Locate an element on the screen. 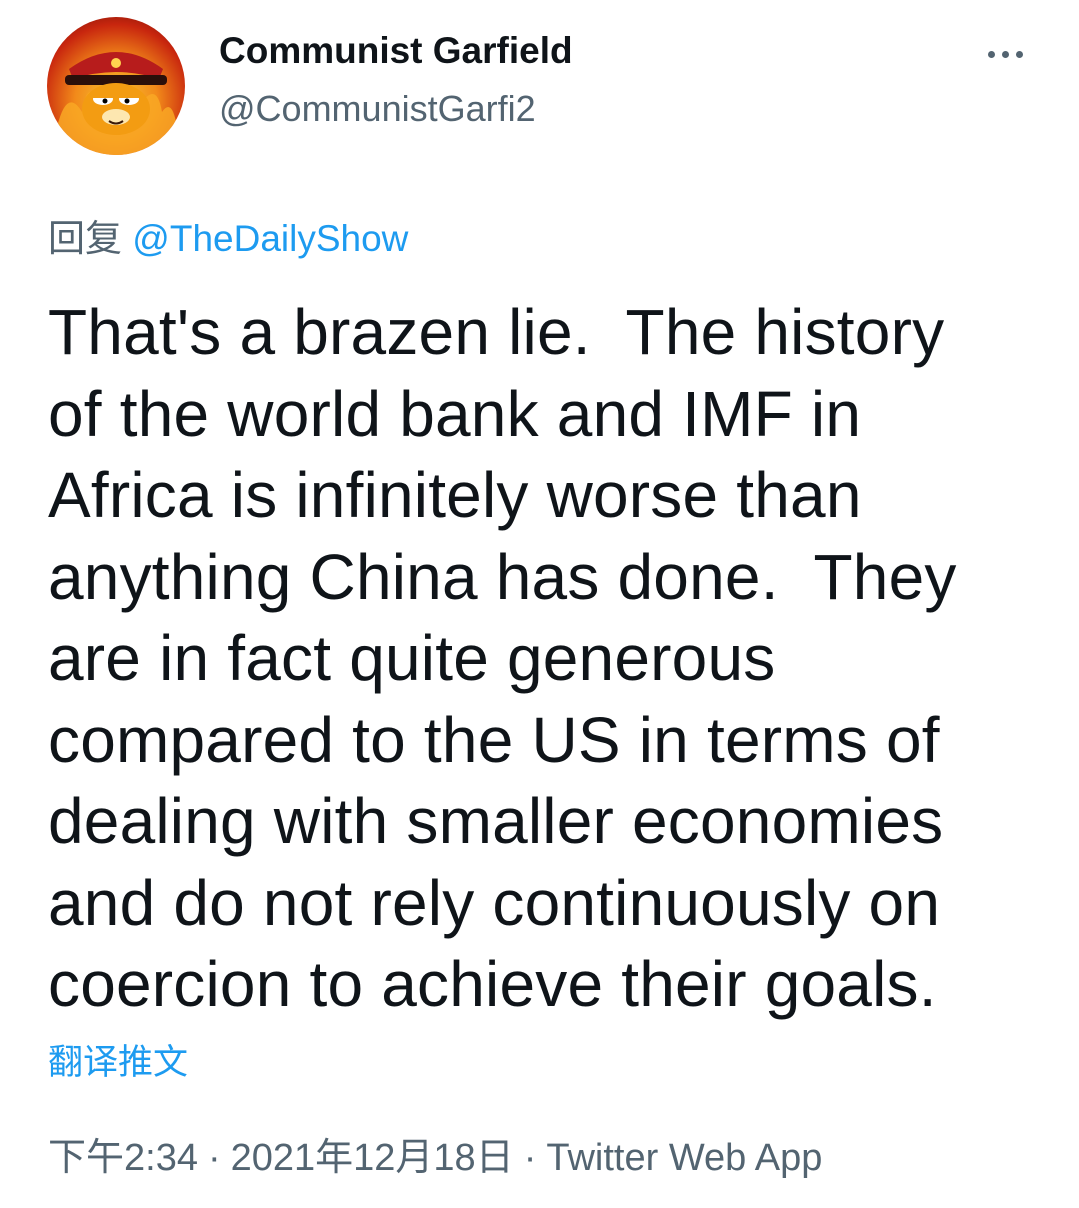 This screenshot has height=1208, width=1079. tweet-text-line: dealing with smaller economies is located at coordinates (496, 821).